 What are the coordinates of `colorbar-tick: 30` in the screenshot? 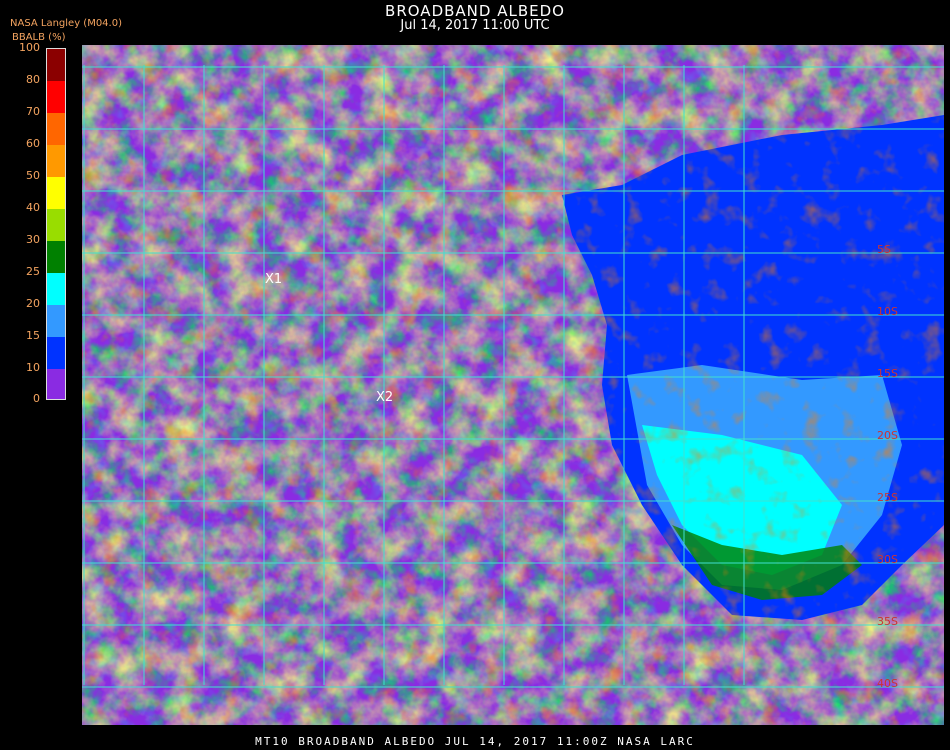 It's located at (33, 239).